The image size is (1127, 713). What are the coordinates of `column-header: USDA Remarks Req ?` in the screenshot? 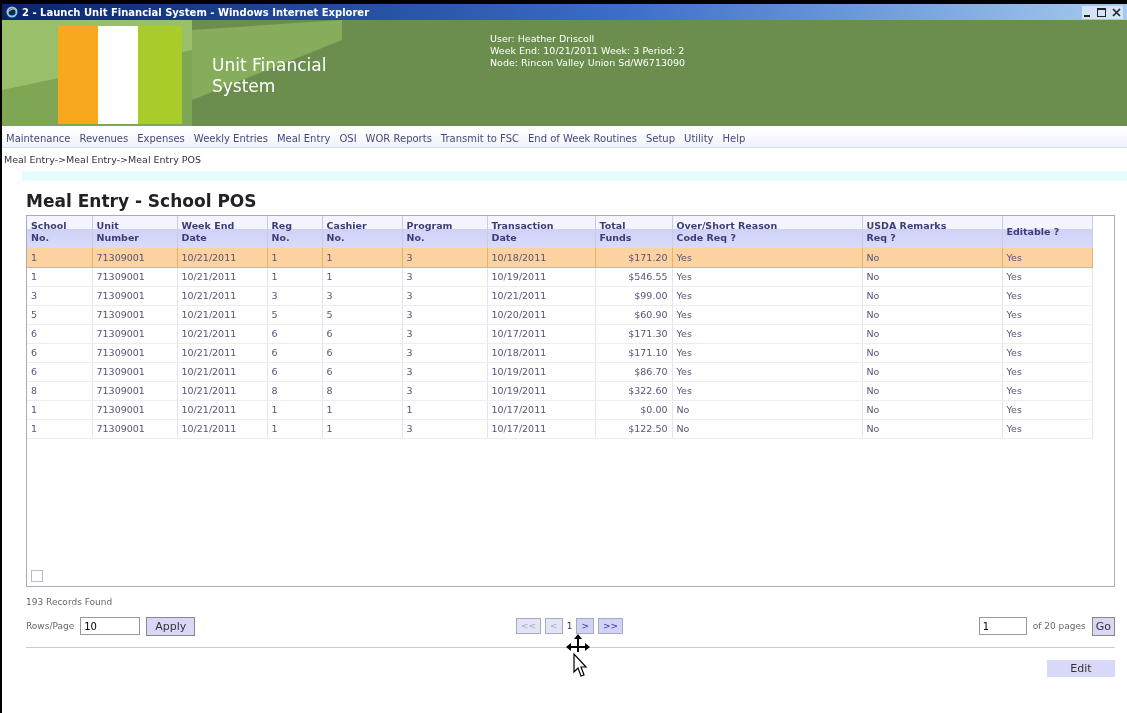 It's located at (932, 232).